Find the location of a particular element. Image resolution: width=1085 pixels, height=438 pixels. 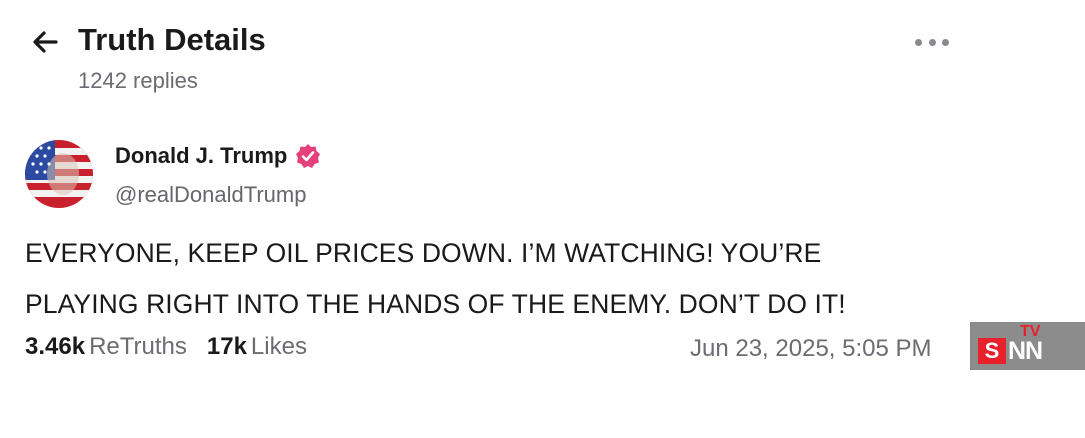

likes-label: Likes is located at coordinates (278, 346).